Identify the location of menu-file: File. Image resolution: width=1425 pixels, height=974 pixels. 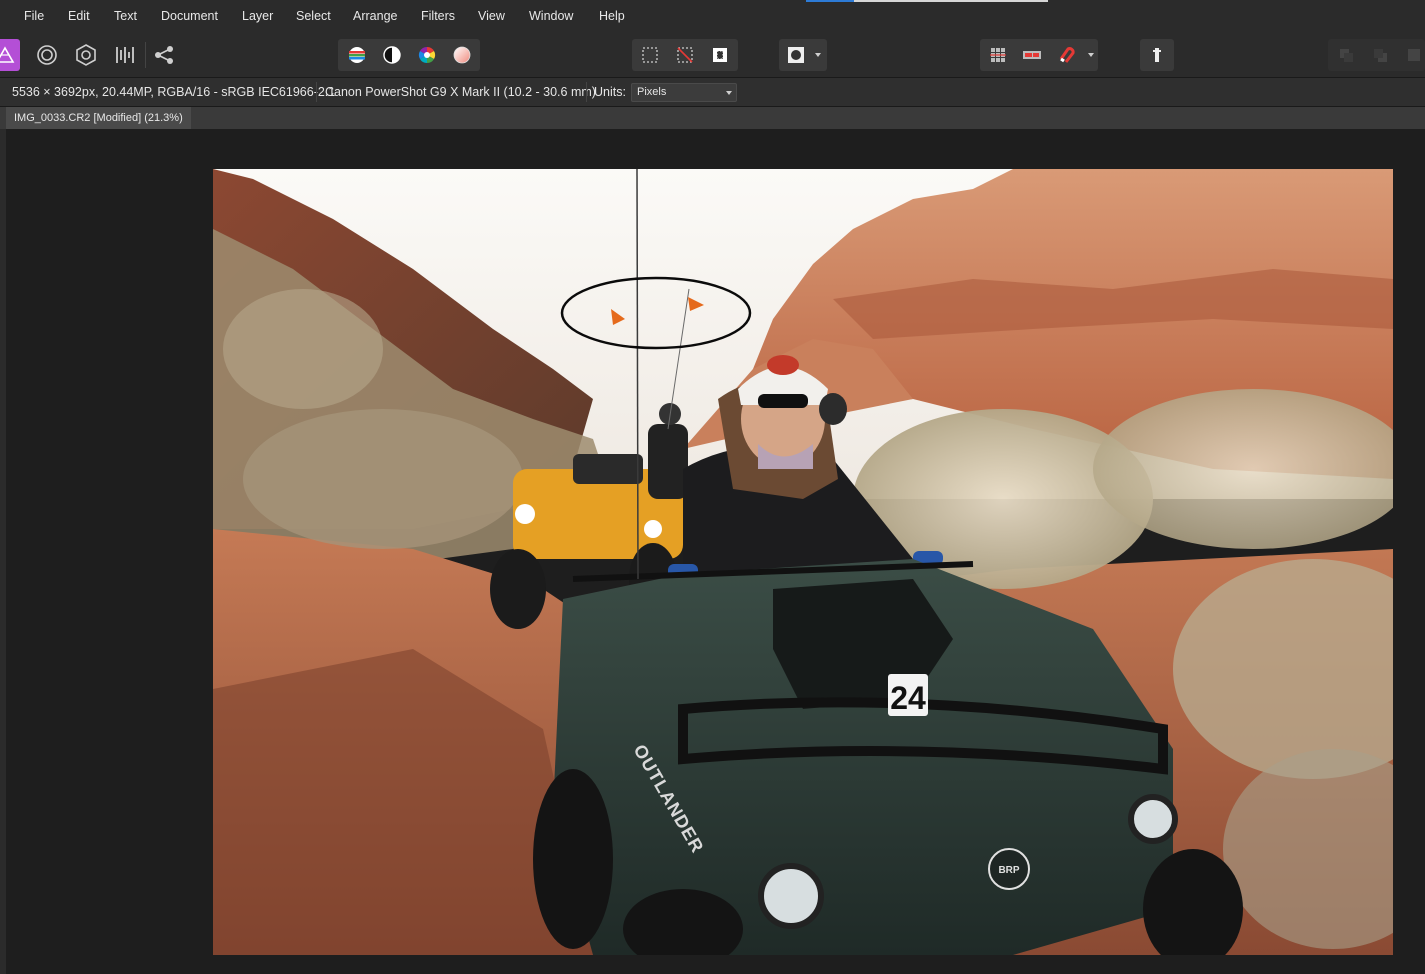
(34, 16).